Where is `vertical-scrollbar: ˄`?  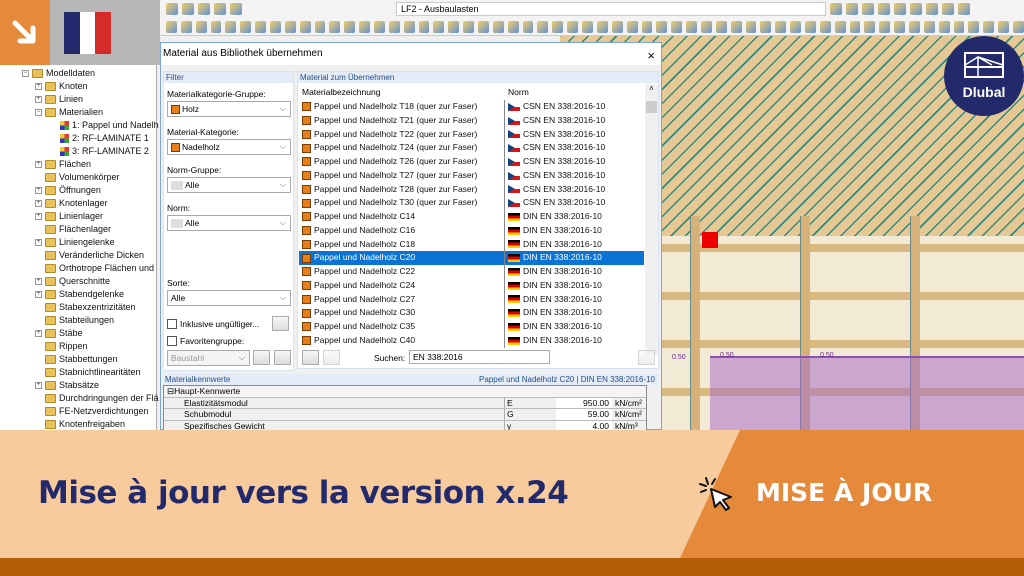
vertical-scrollbar: ˄ is located at coordinates (651, 219).